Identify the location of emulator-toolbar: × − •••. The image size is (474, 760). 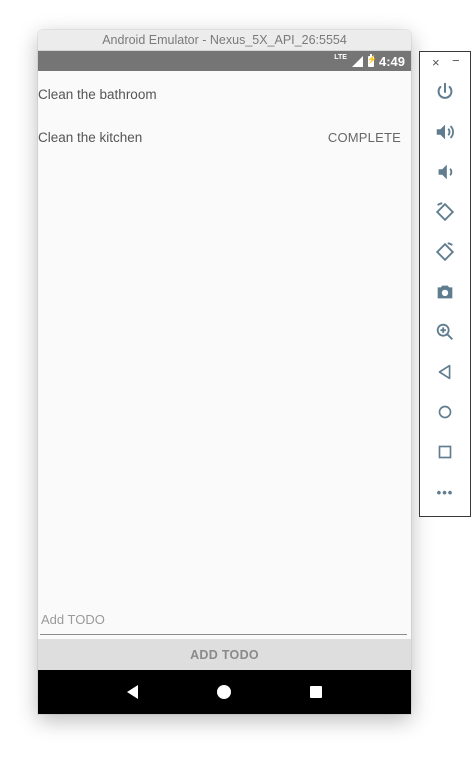
(445, 284).